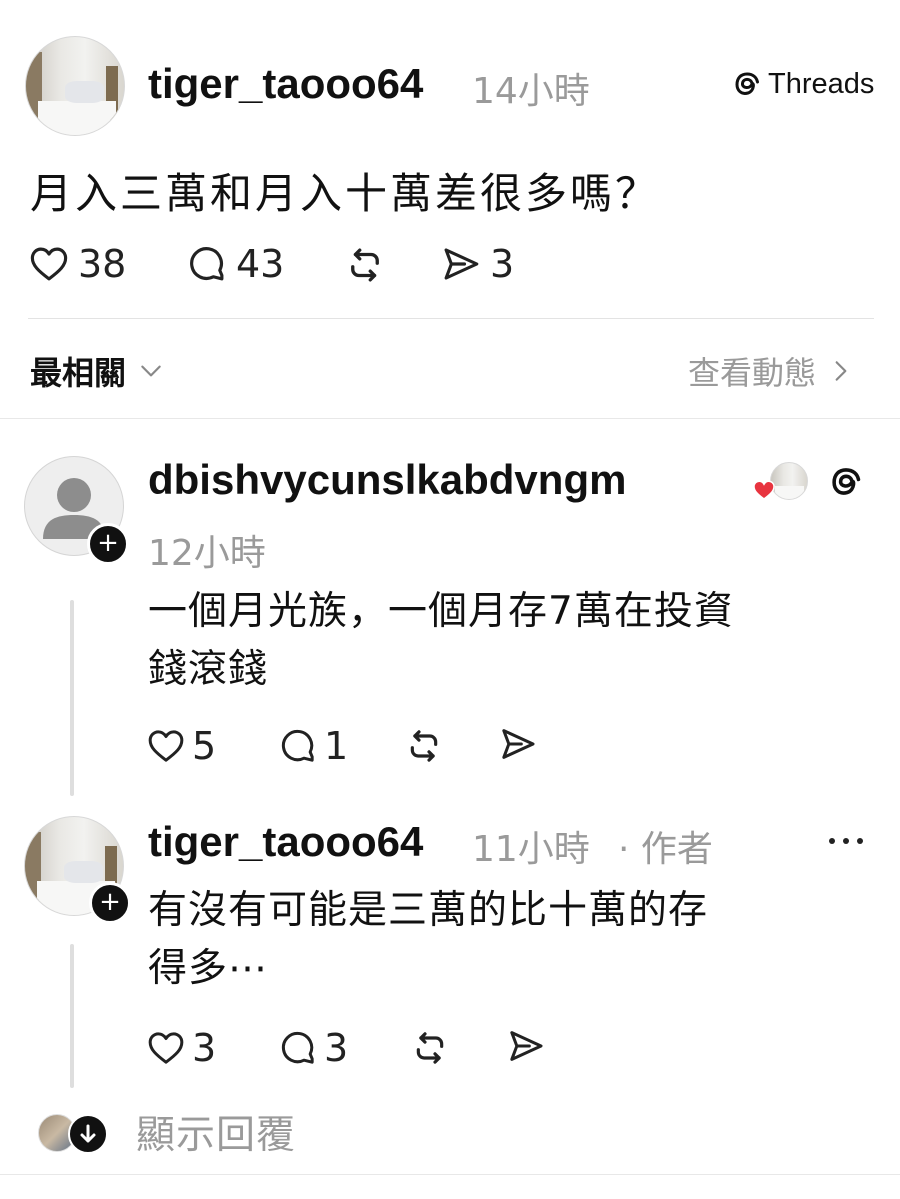  Describe the element at coordinates (821, 84) in the screenshot. I see `threads-badge-label: Threads` at that location.